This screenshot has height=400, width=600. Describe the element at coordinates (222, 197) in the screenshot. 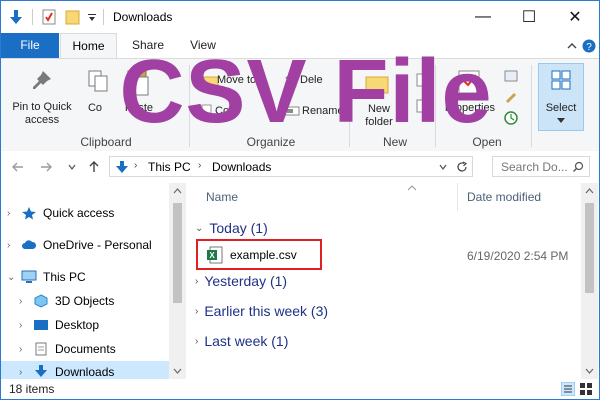

I see `column-header-name: Name` at that location.